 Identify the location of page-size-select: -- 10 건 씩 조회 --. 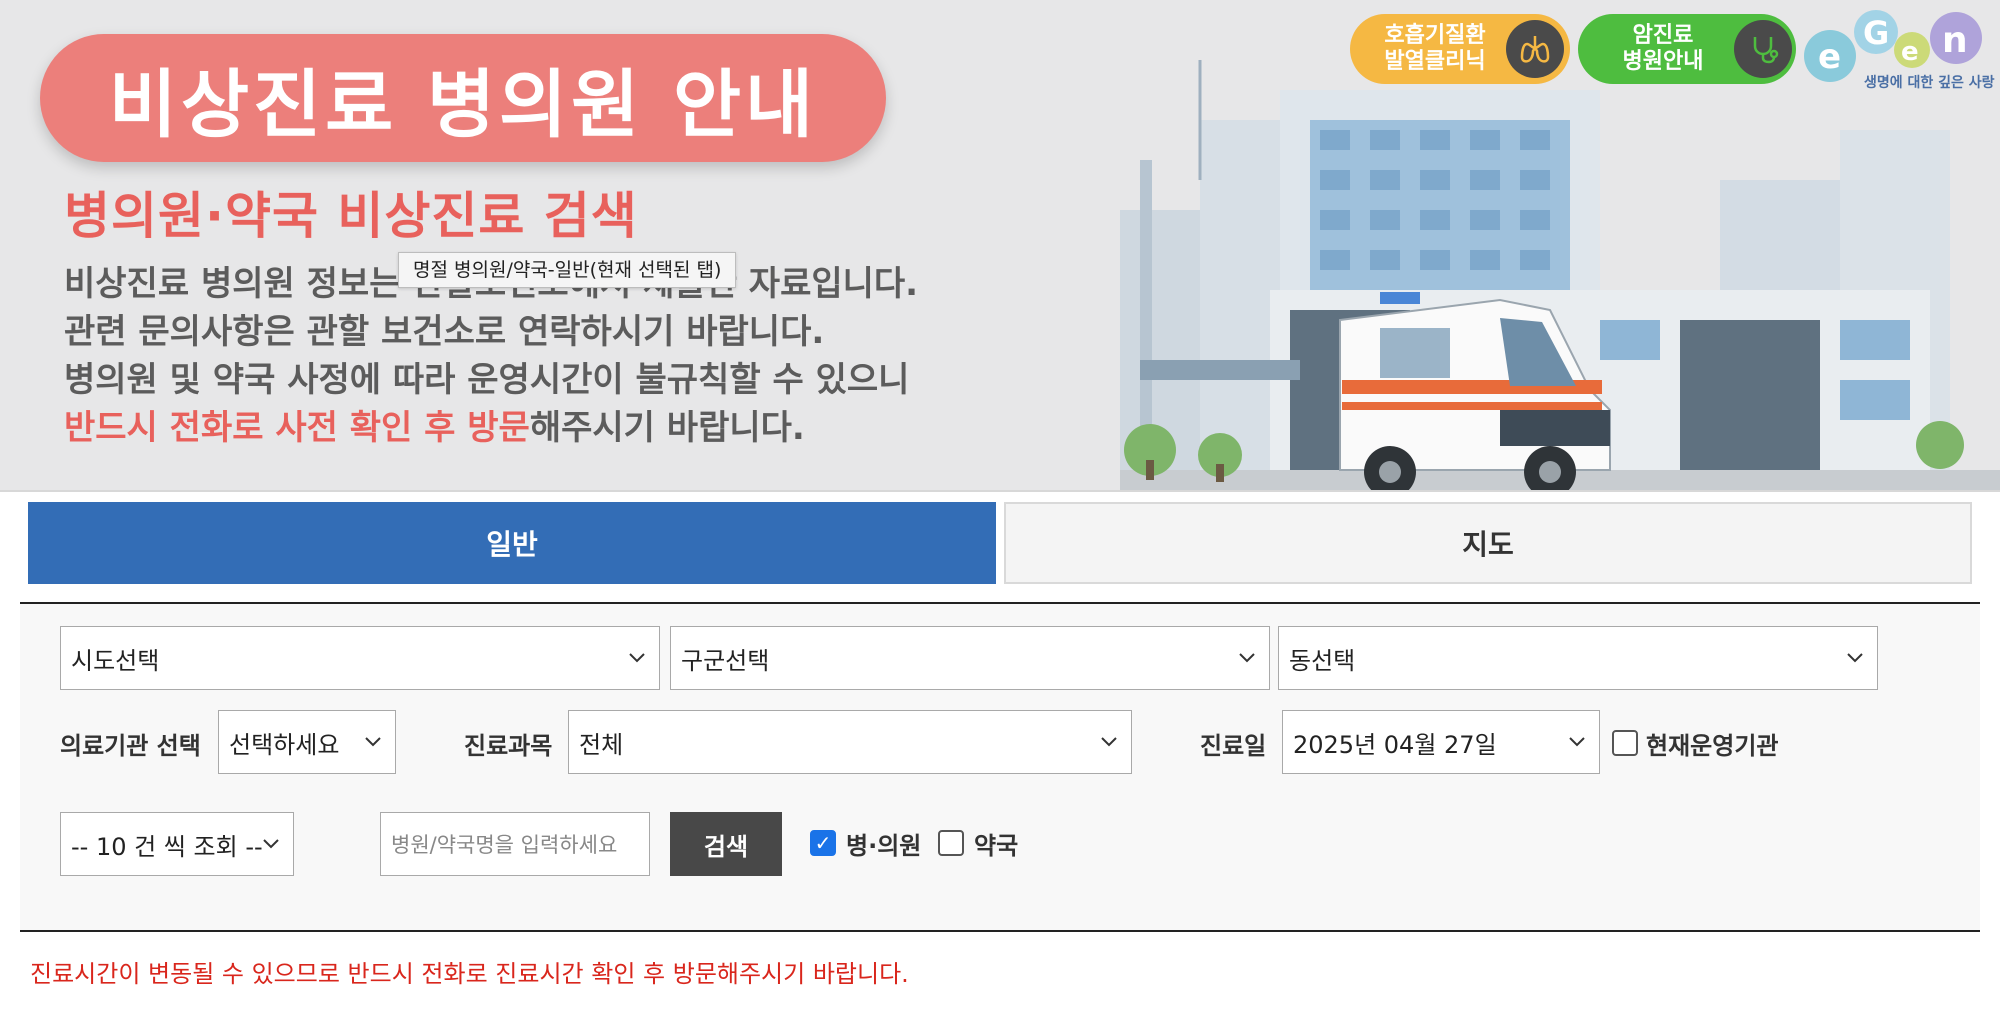
(177, 844).